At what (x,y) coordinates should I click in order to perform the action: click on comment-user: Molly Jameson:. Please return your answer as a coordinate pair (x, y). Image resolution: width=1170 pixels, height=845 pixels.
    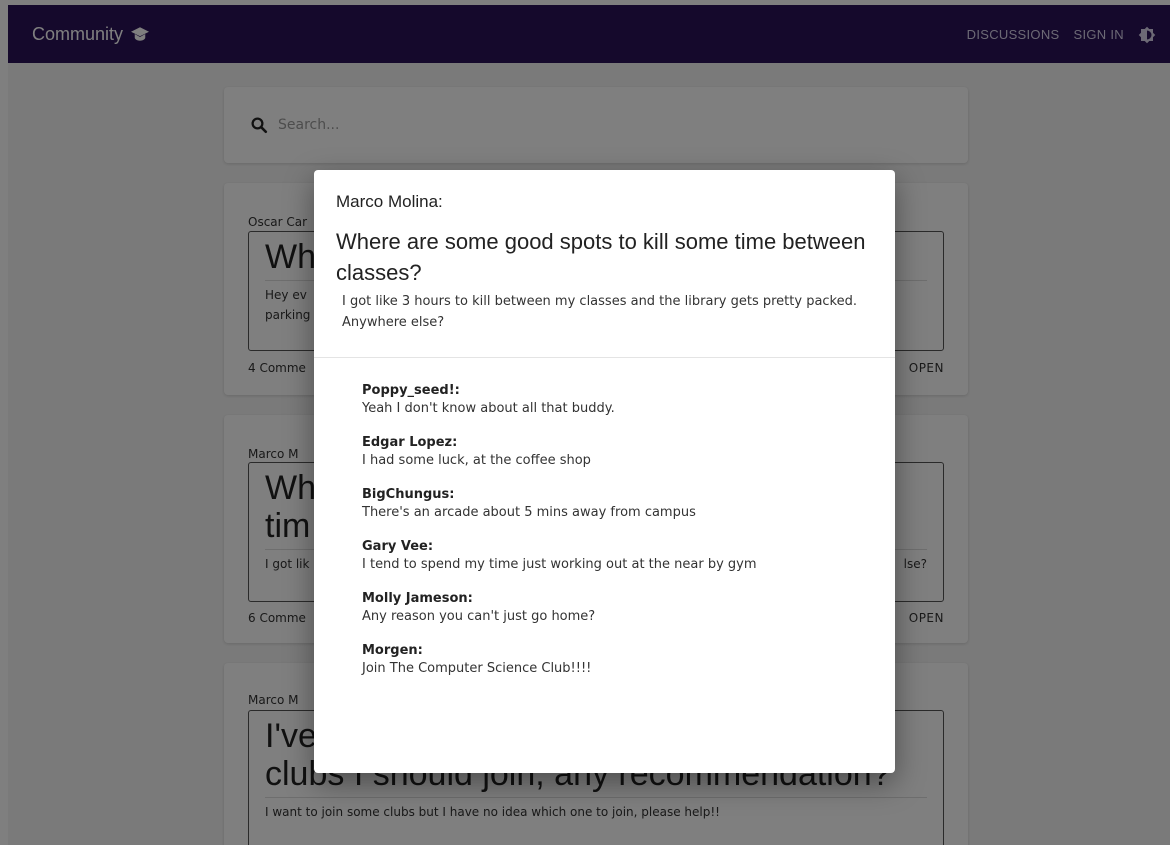
    Looking at the image, I should click on (417, 598).